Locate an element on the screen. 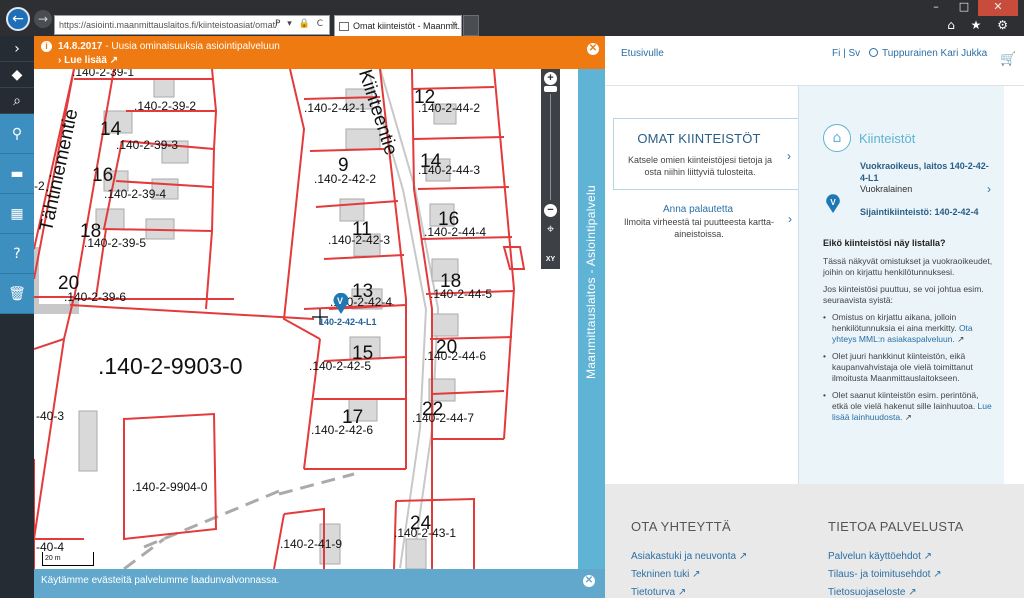 This screenshot has height=598, width=1024. trash-icon: 🗑 is located at coordinates (17, 294).